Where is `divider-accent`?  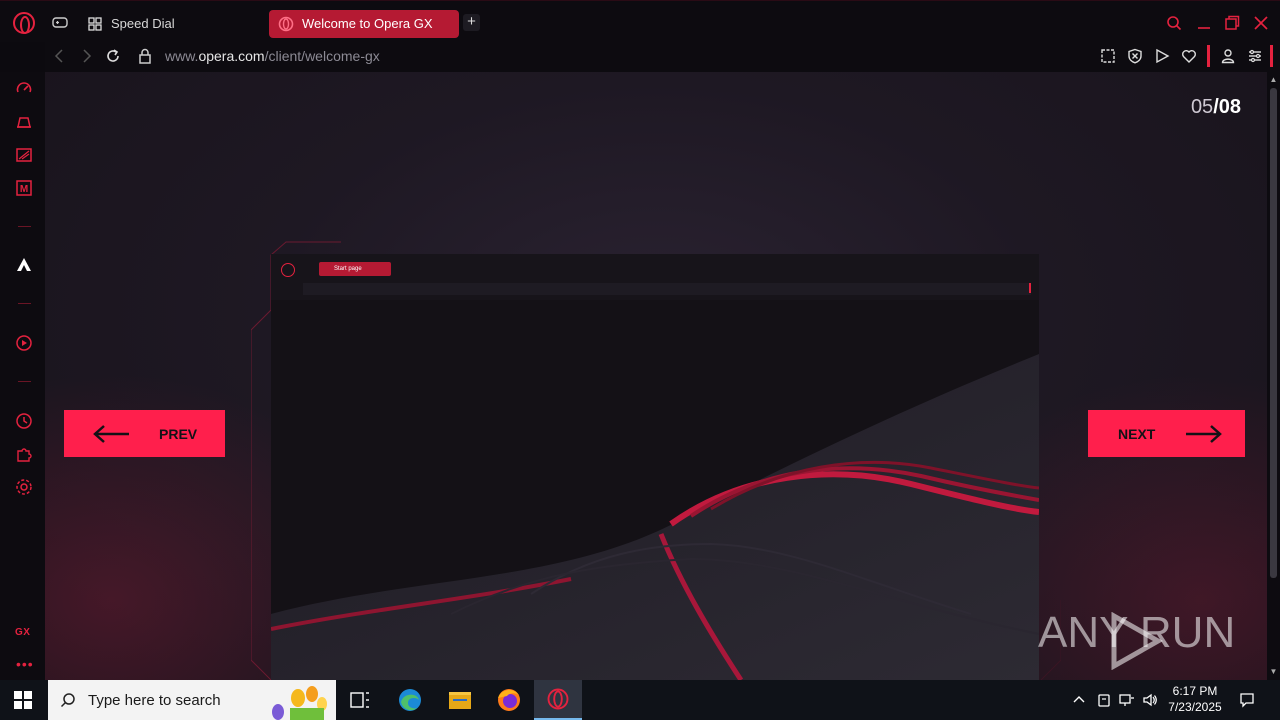
divider-accent is located at coordinates (1208, 56).